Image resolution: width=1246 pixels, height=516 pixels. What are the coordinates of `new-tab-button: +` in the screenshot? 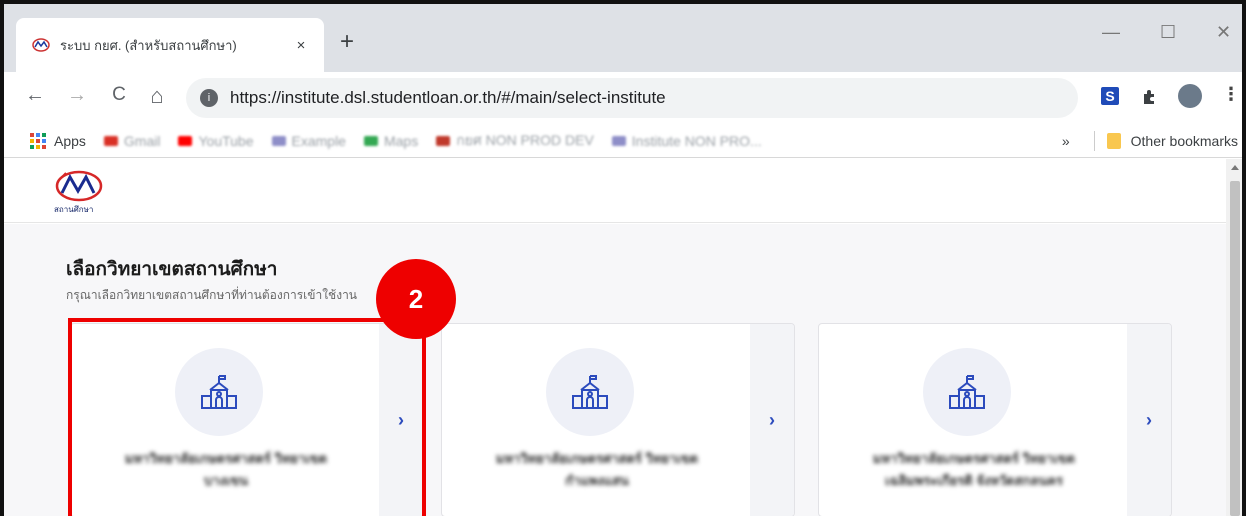 It's located at (347, 42).